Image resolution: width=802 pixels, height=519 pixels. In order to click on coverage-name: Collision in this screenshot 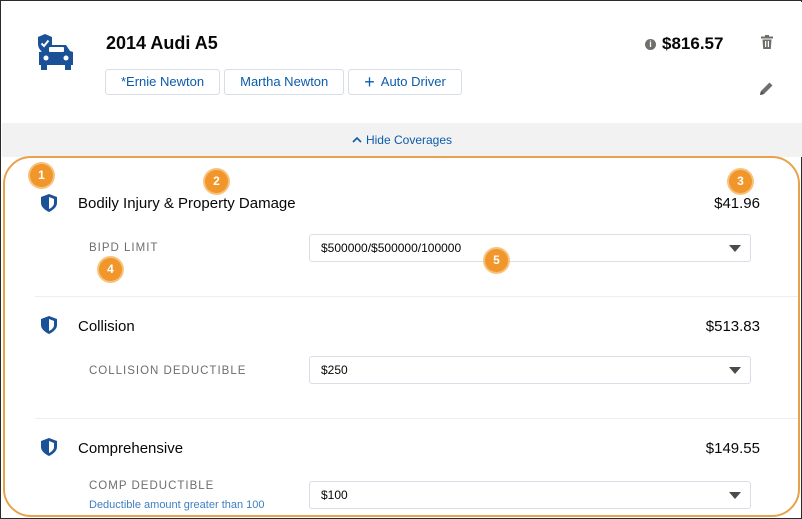, I will do `click(106, 326)`.